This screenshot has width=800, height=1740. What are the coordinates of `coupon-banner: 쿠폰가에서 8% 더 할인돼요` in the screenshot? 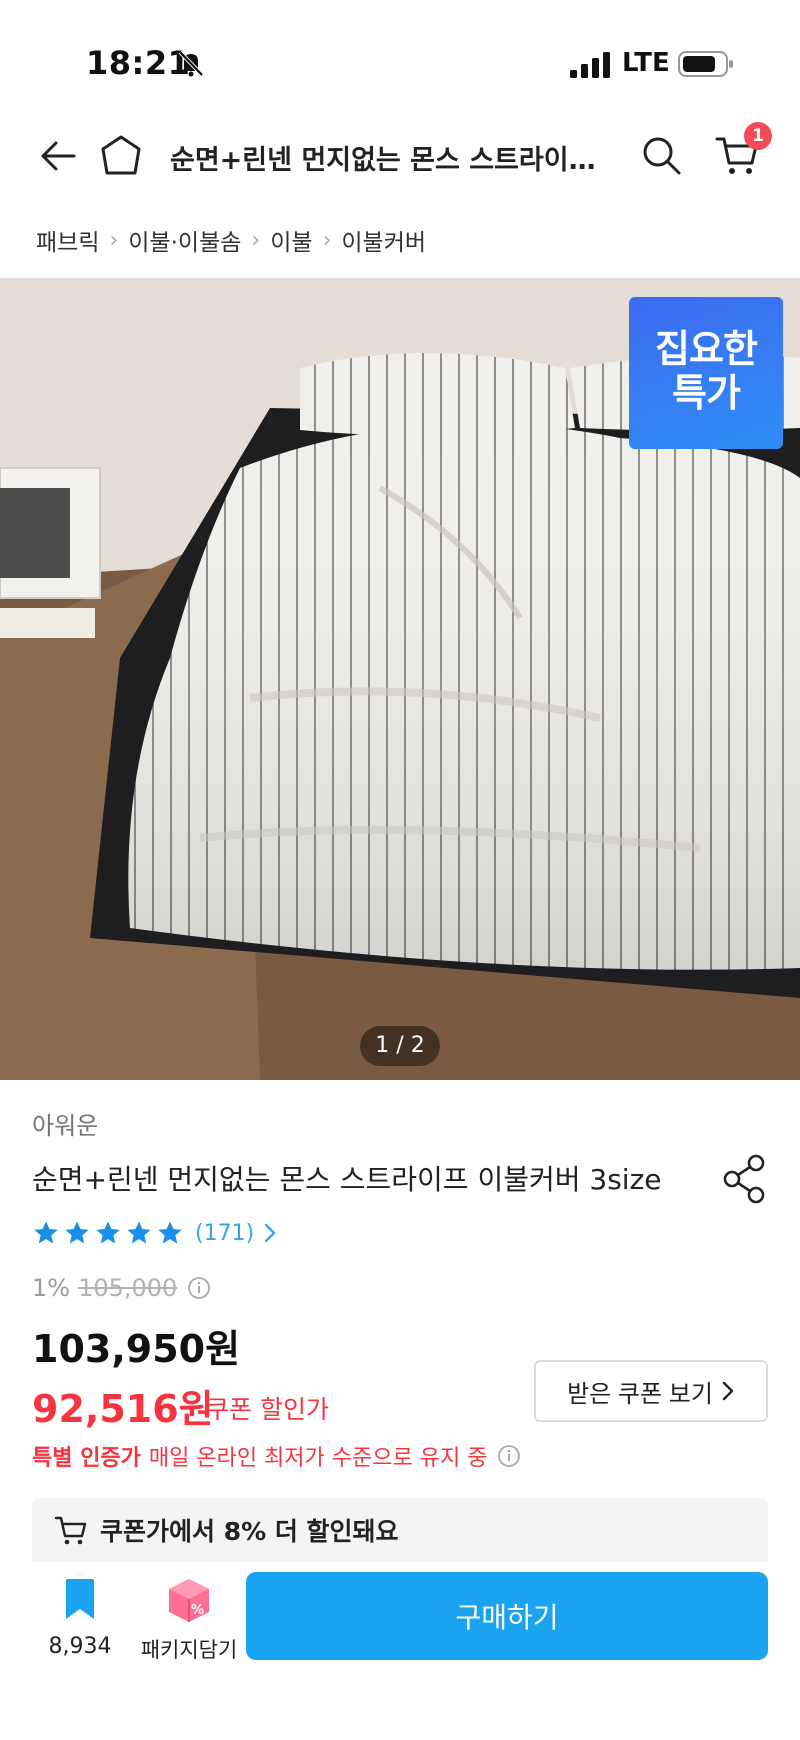 It's located at (400, 1530).